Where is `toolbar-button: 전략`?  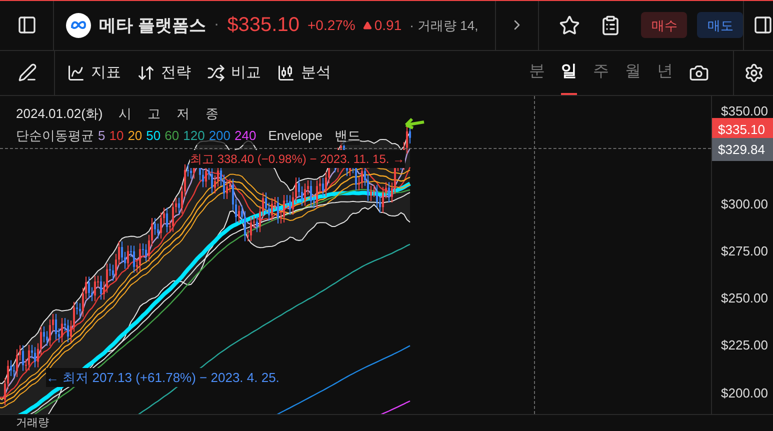 toolbar-button: 전략 is located at coordinates (164, 73).